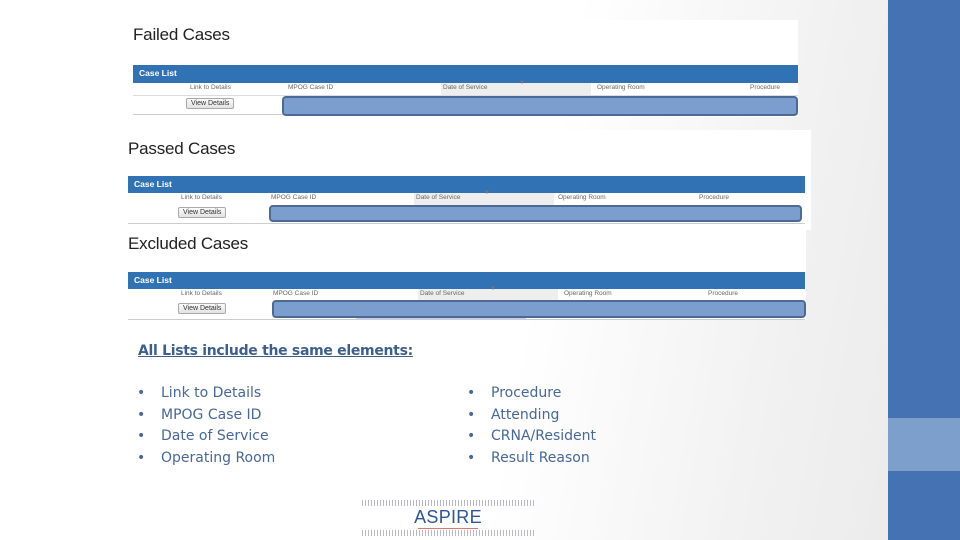  I want to click on slide-side-bar, so click(924, 270).